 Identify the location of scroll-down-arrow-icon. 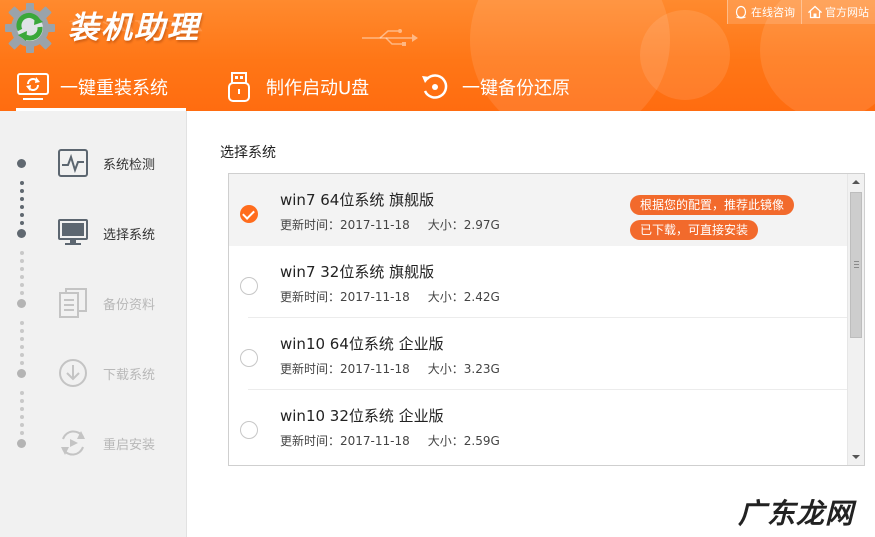
(856, 457).